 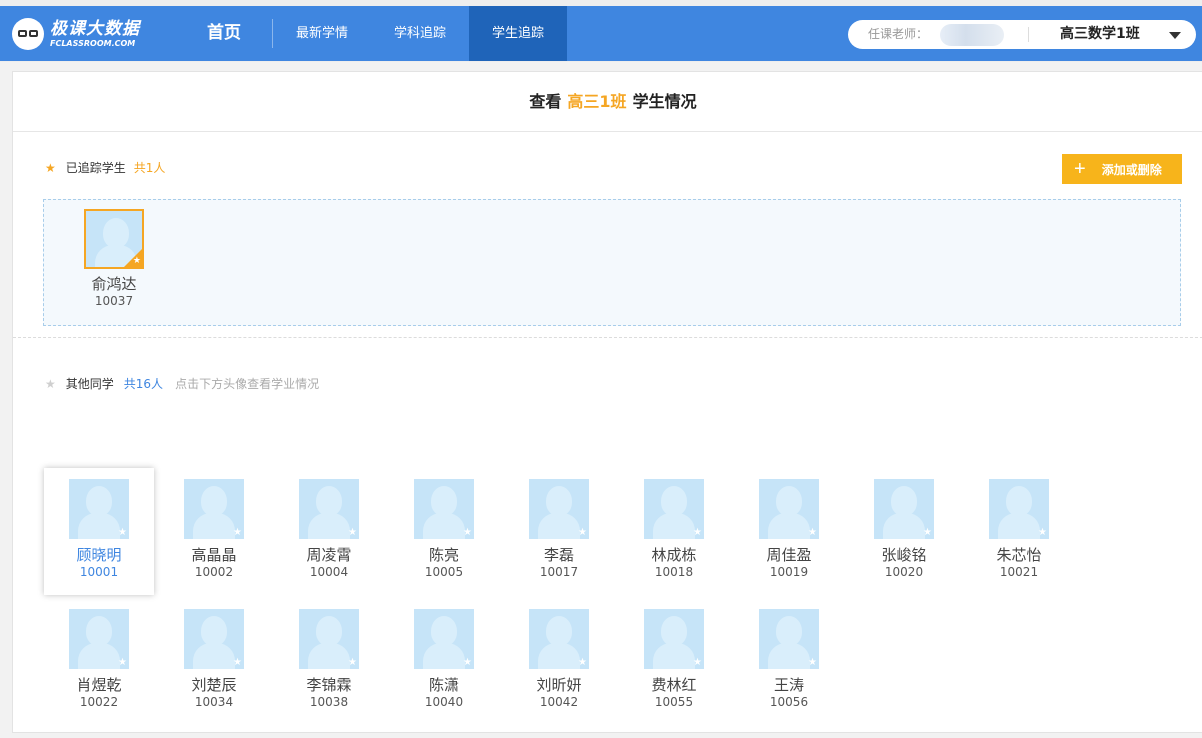 I want to click on student-card: ★ 林成栋 10018, so click(x=674, y=529).